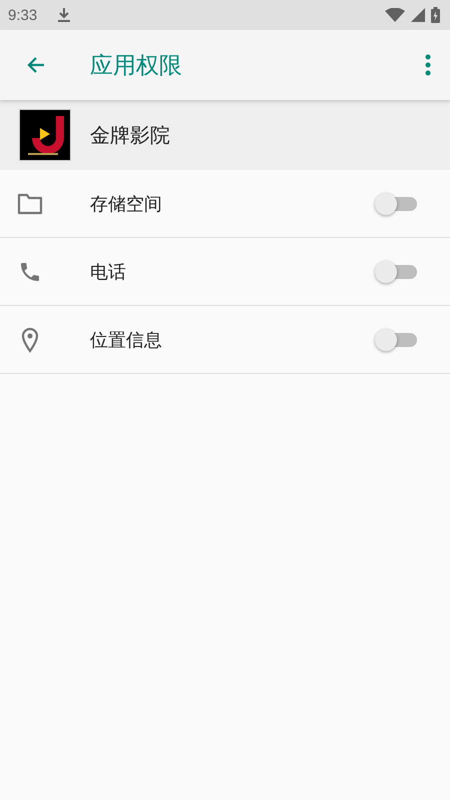 The image size is (450, 800). Describe the element at coordinates (108, 272) in the screenshot. I see `permission-label: 电话` at that location.